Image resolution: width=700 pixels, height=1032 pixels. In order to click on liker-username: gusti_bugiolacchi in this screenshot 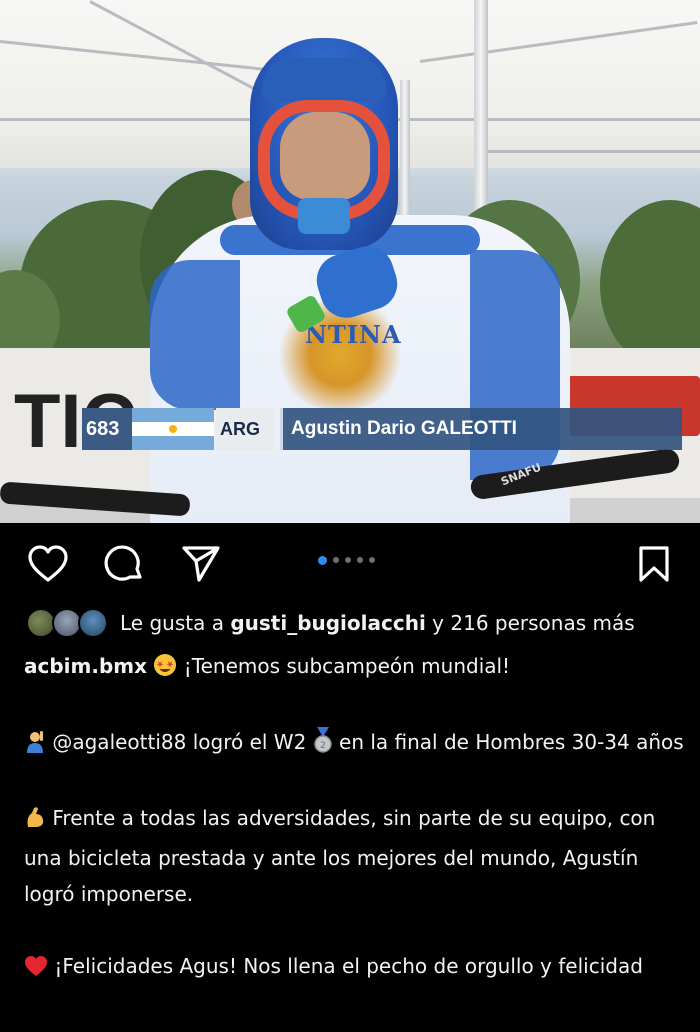, I will do `click(328, 623)`.